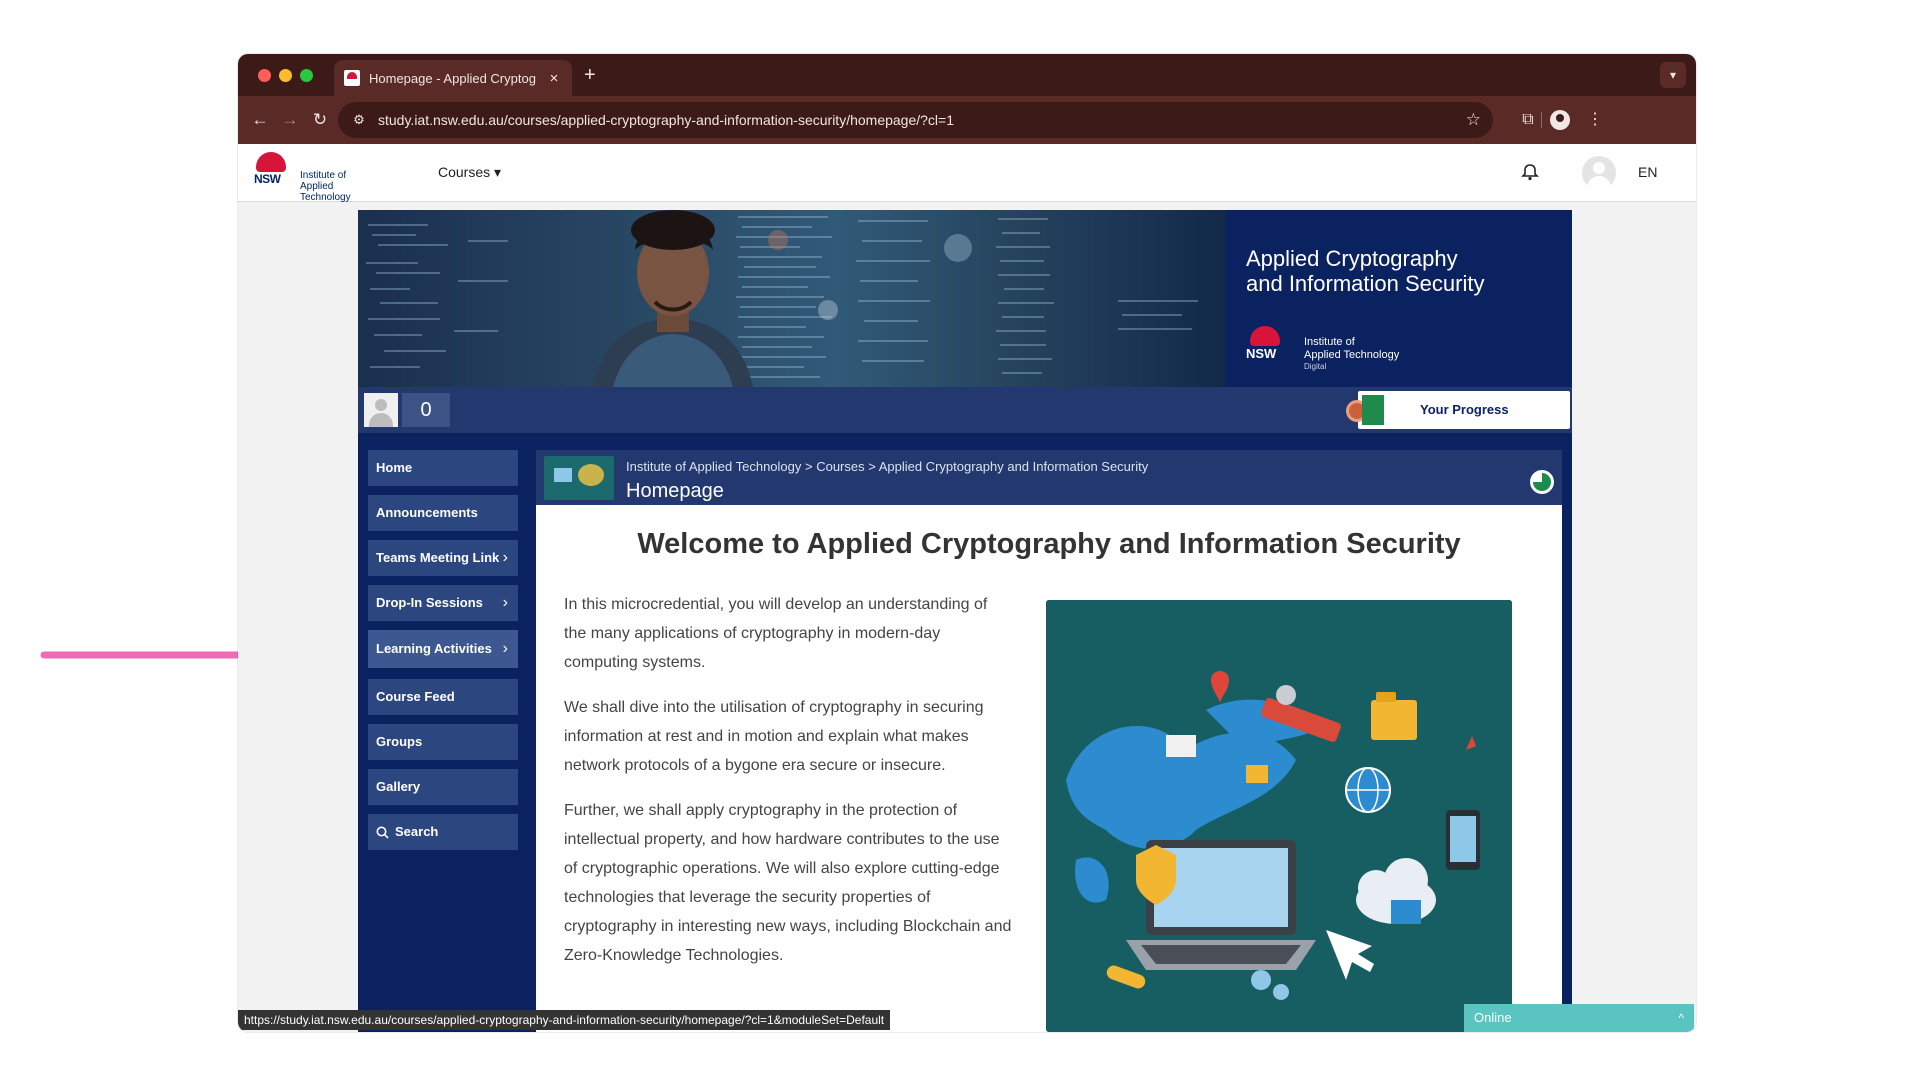 This screenshot has height=1080, width=1920. I want to click on student-photo, so click(673, 298).